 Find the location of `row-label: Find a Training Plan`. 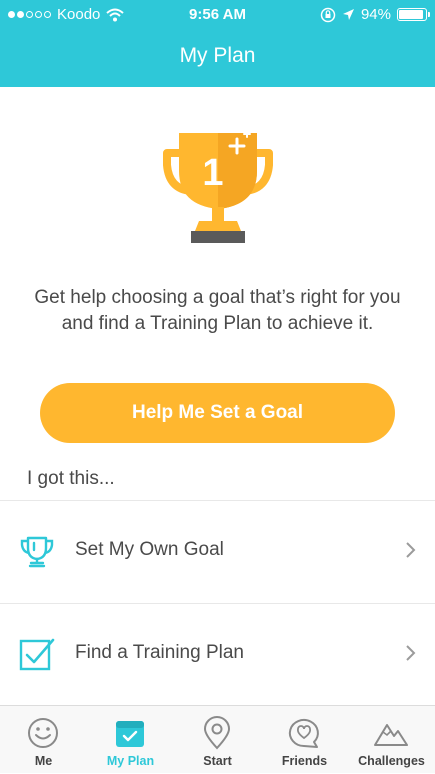

row-label: Find a Training Plan is located at coordinates (159, 652).